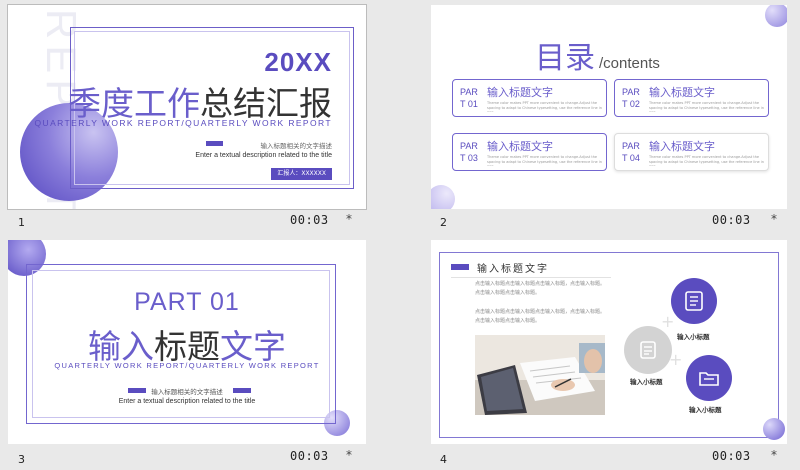 This screenshot has width=800, height=470. I want to click on folder-icon, so click(709, 379).